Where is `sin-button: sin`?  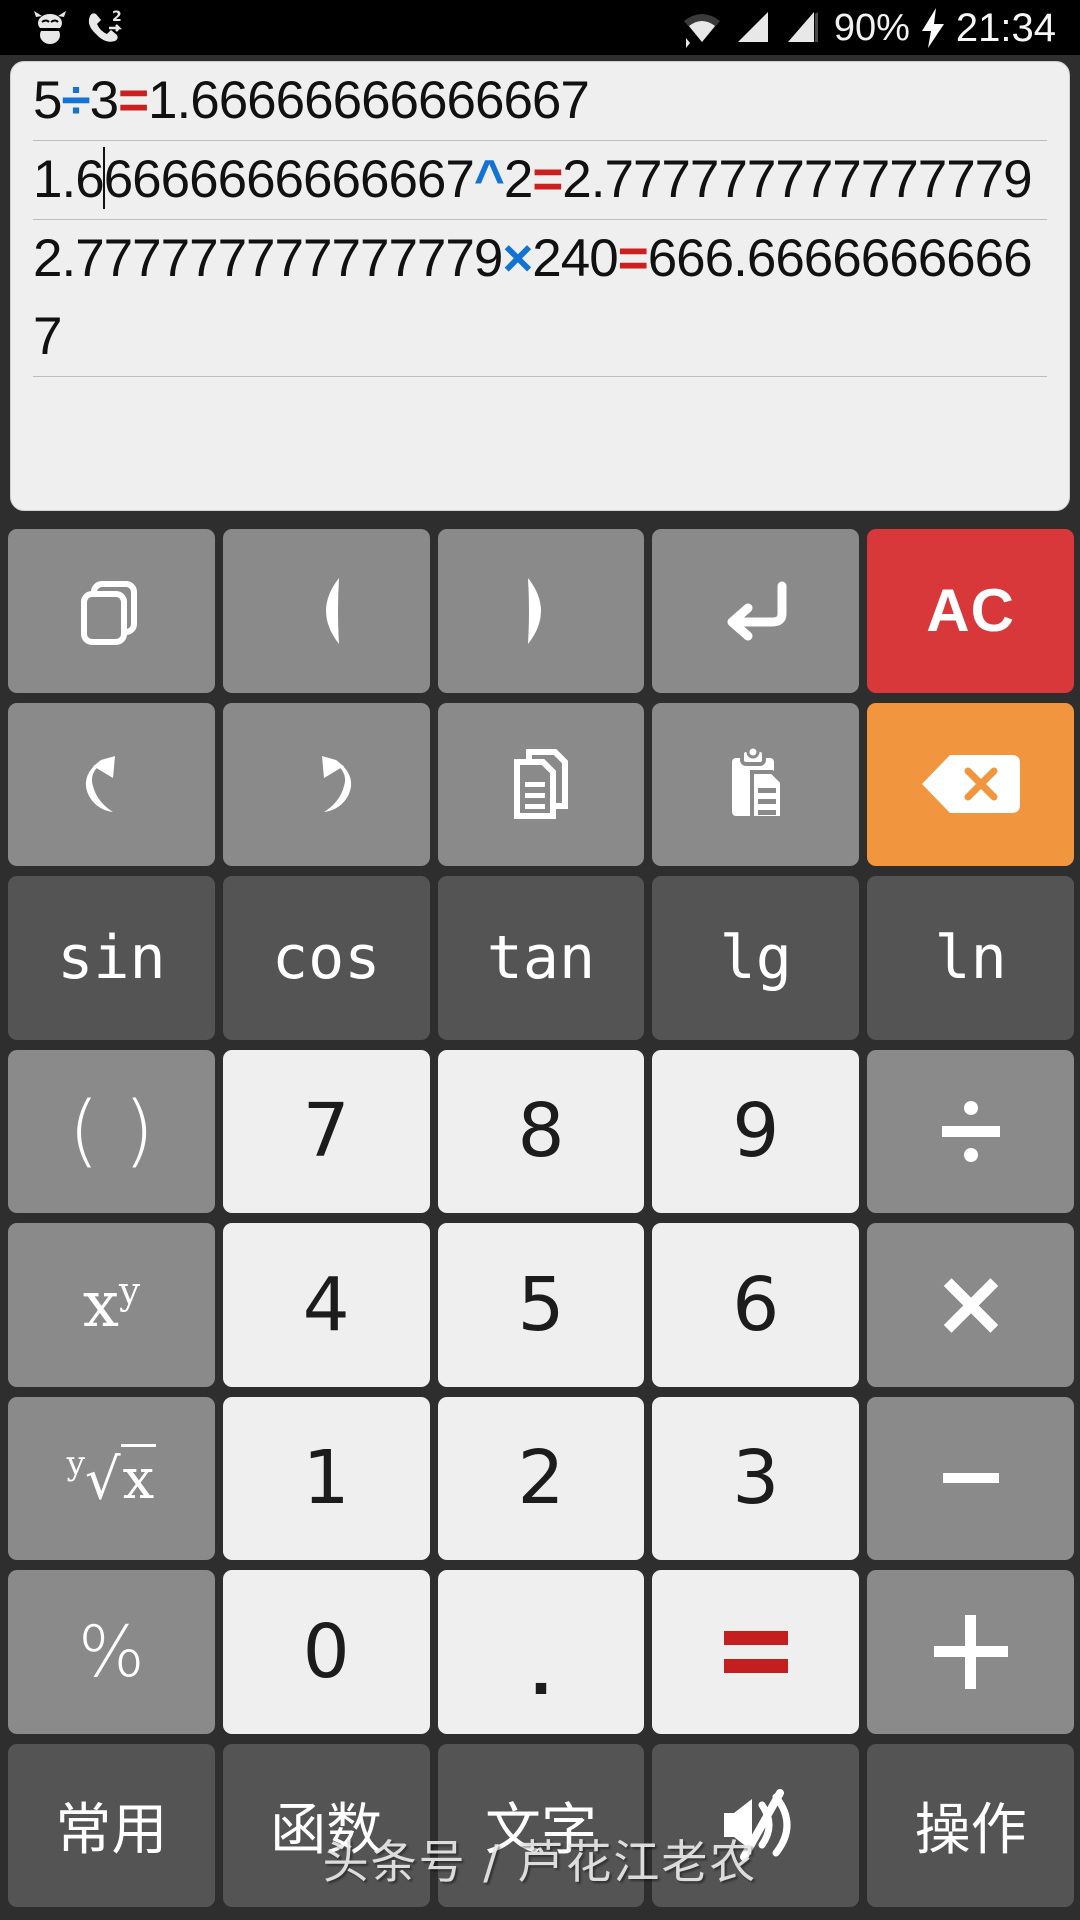 sin-button: sin is located at coordinates (111, 958).